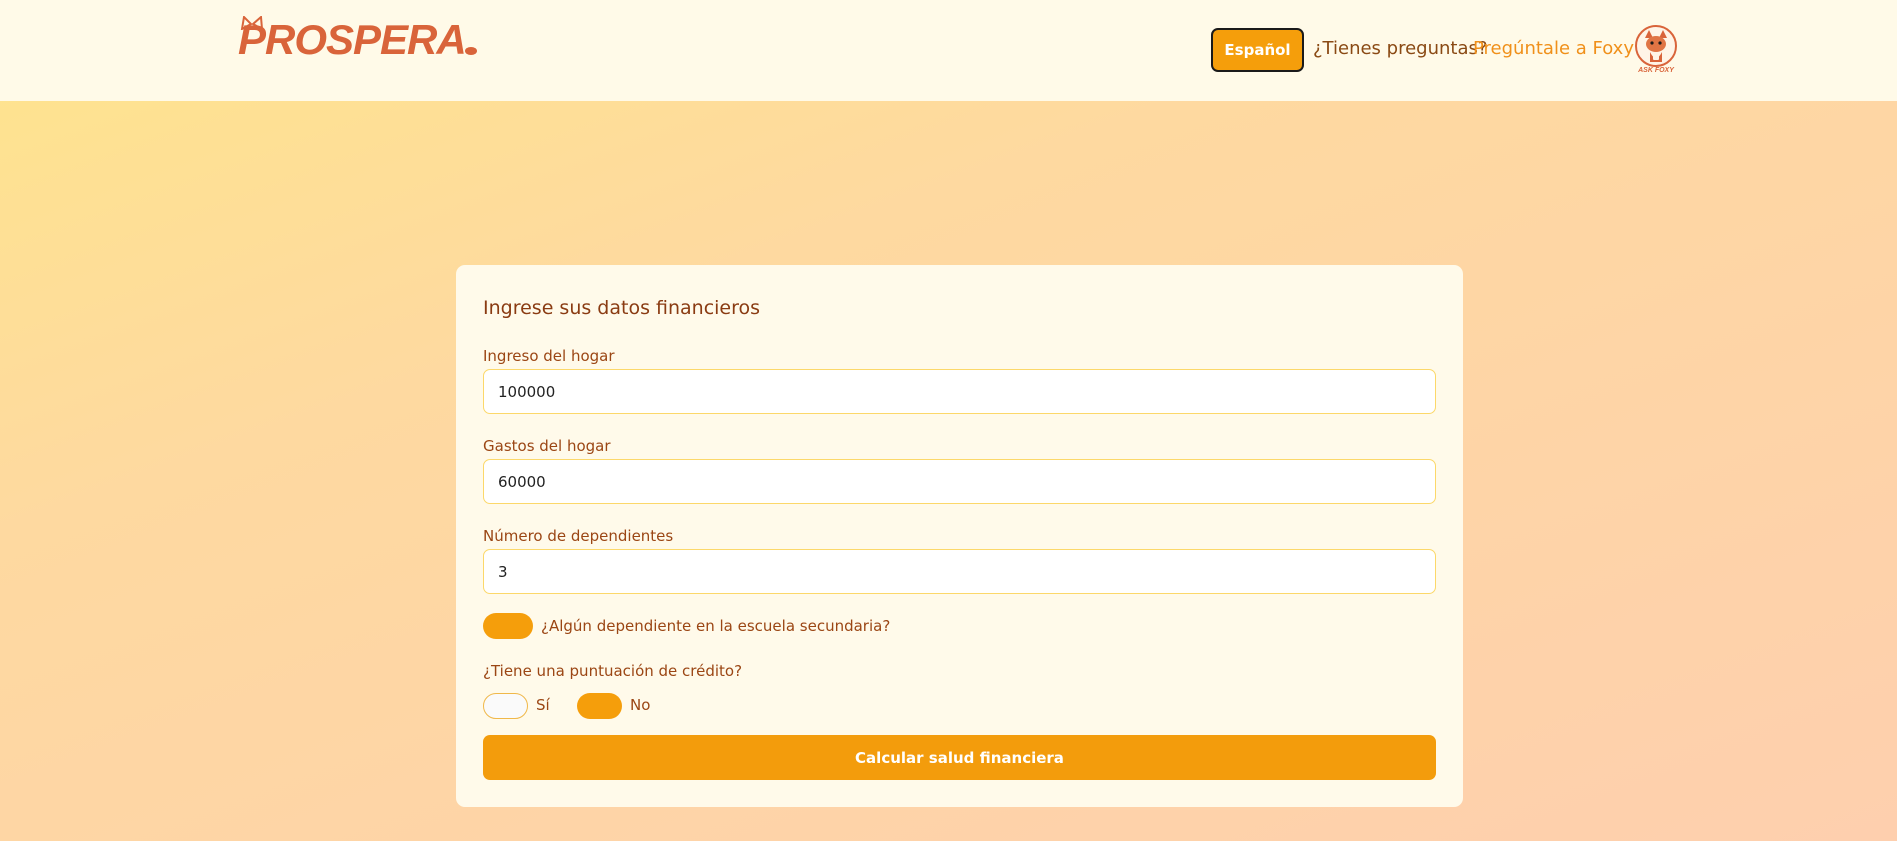 Image resolution: width=1897 pixels, height=841 pixels. I want to click on credit-score-yes-label: Sí, so click(543, 705).